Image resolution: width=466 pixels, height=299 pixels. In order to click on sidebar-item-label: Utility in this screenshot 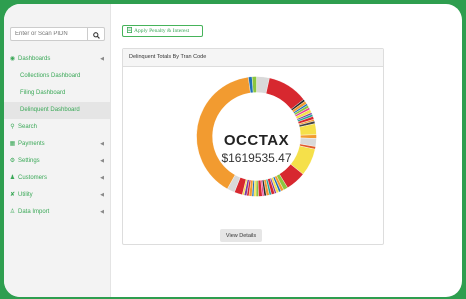, I will do `click(25, 195)`.